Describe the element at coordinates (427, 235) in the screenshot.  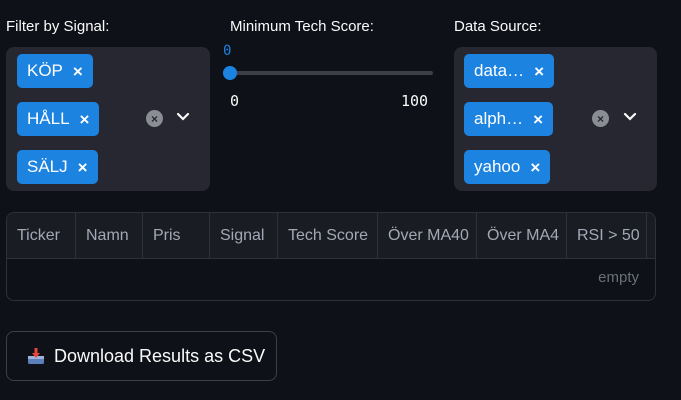
I see `column-header-over-ma40: Över MA40` at that location.